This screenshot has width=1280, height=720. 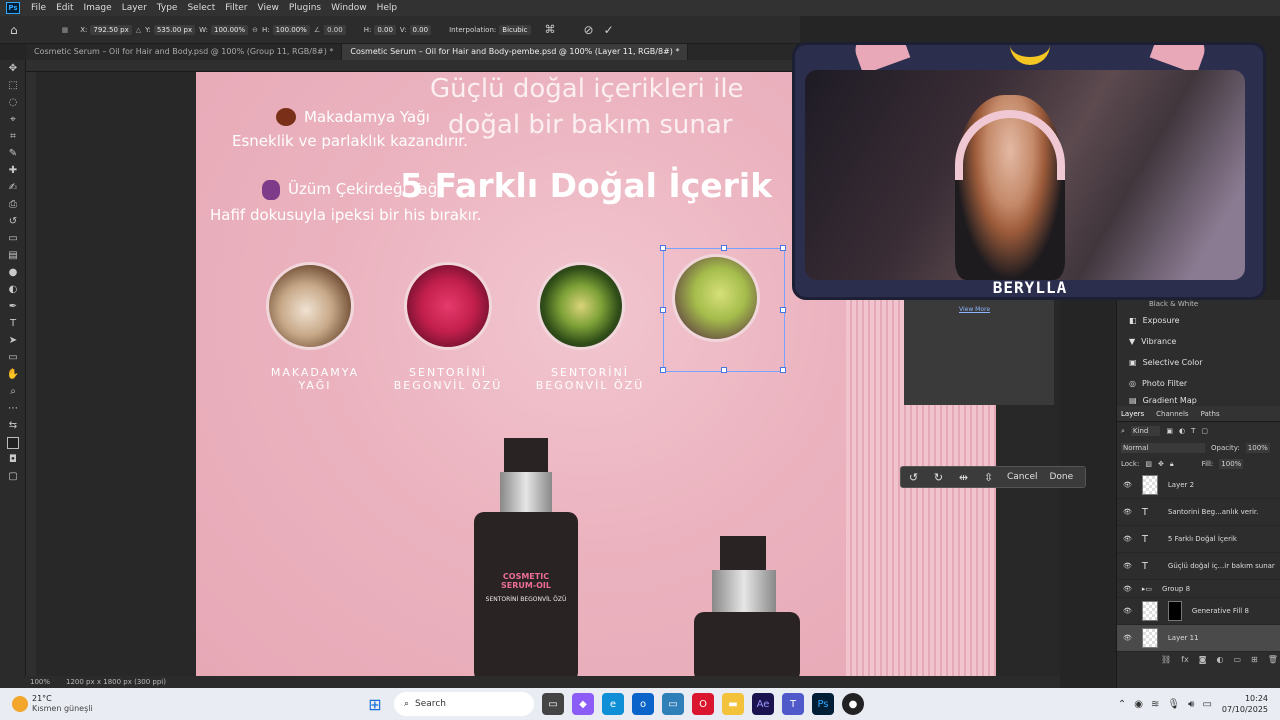 What do you see at coordinates (13, 357) in the screenshot?
I see `shape-tool-icon: ▭` at bounding box center [13, 357].